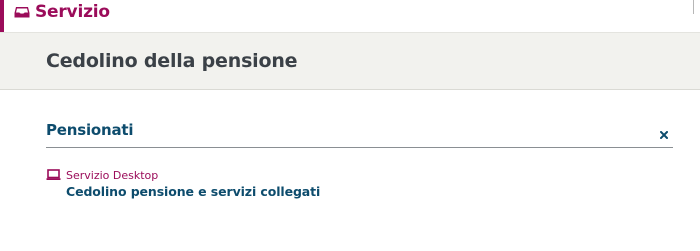 Image resolution: width=700 pixels, height=251 pixels. What do you see at coordinates (696, 7) in the screenshot?
I see `scrollbar-edge` at bounding box center [696, 7].